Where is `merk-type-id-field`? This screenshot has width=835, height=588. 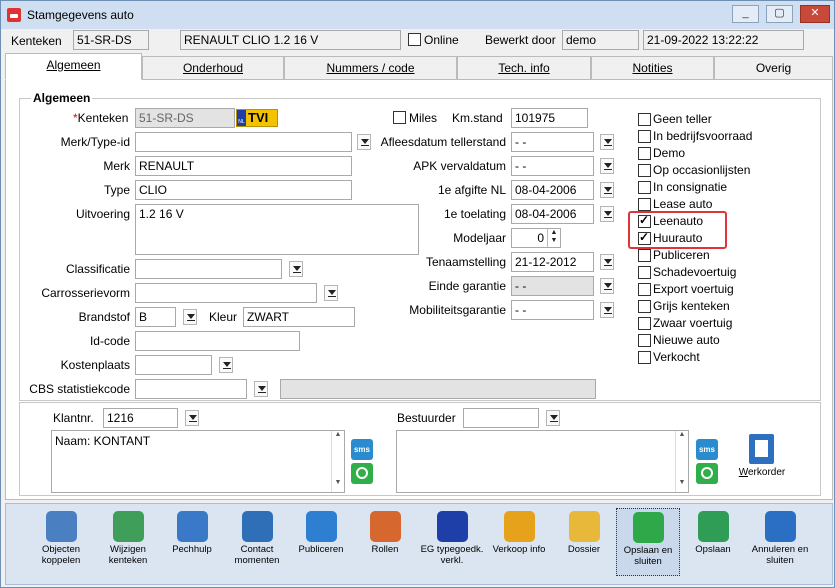 merk-type-id-field is located at coordinates (243, 142).